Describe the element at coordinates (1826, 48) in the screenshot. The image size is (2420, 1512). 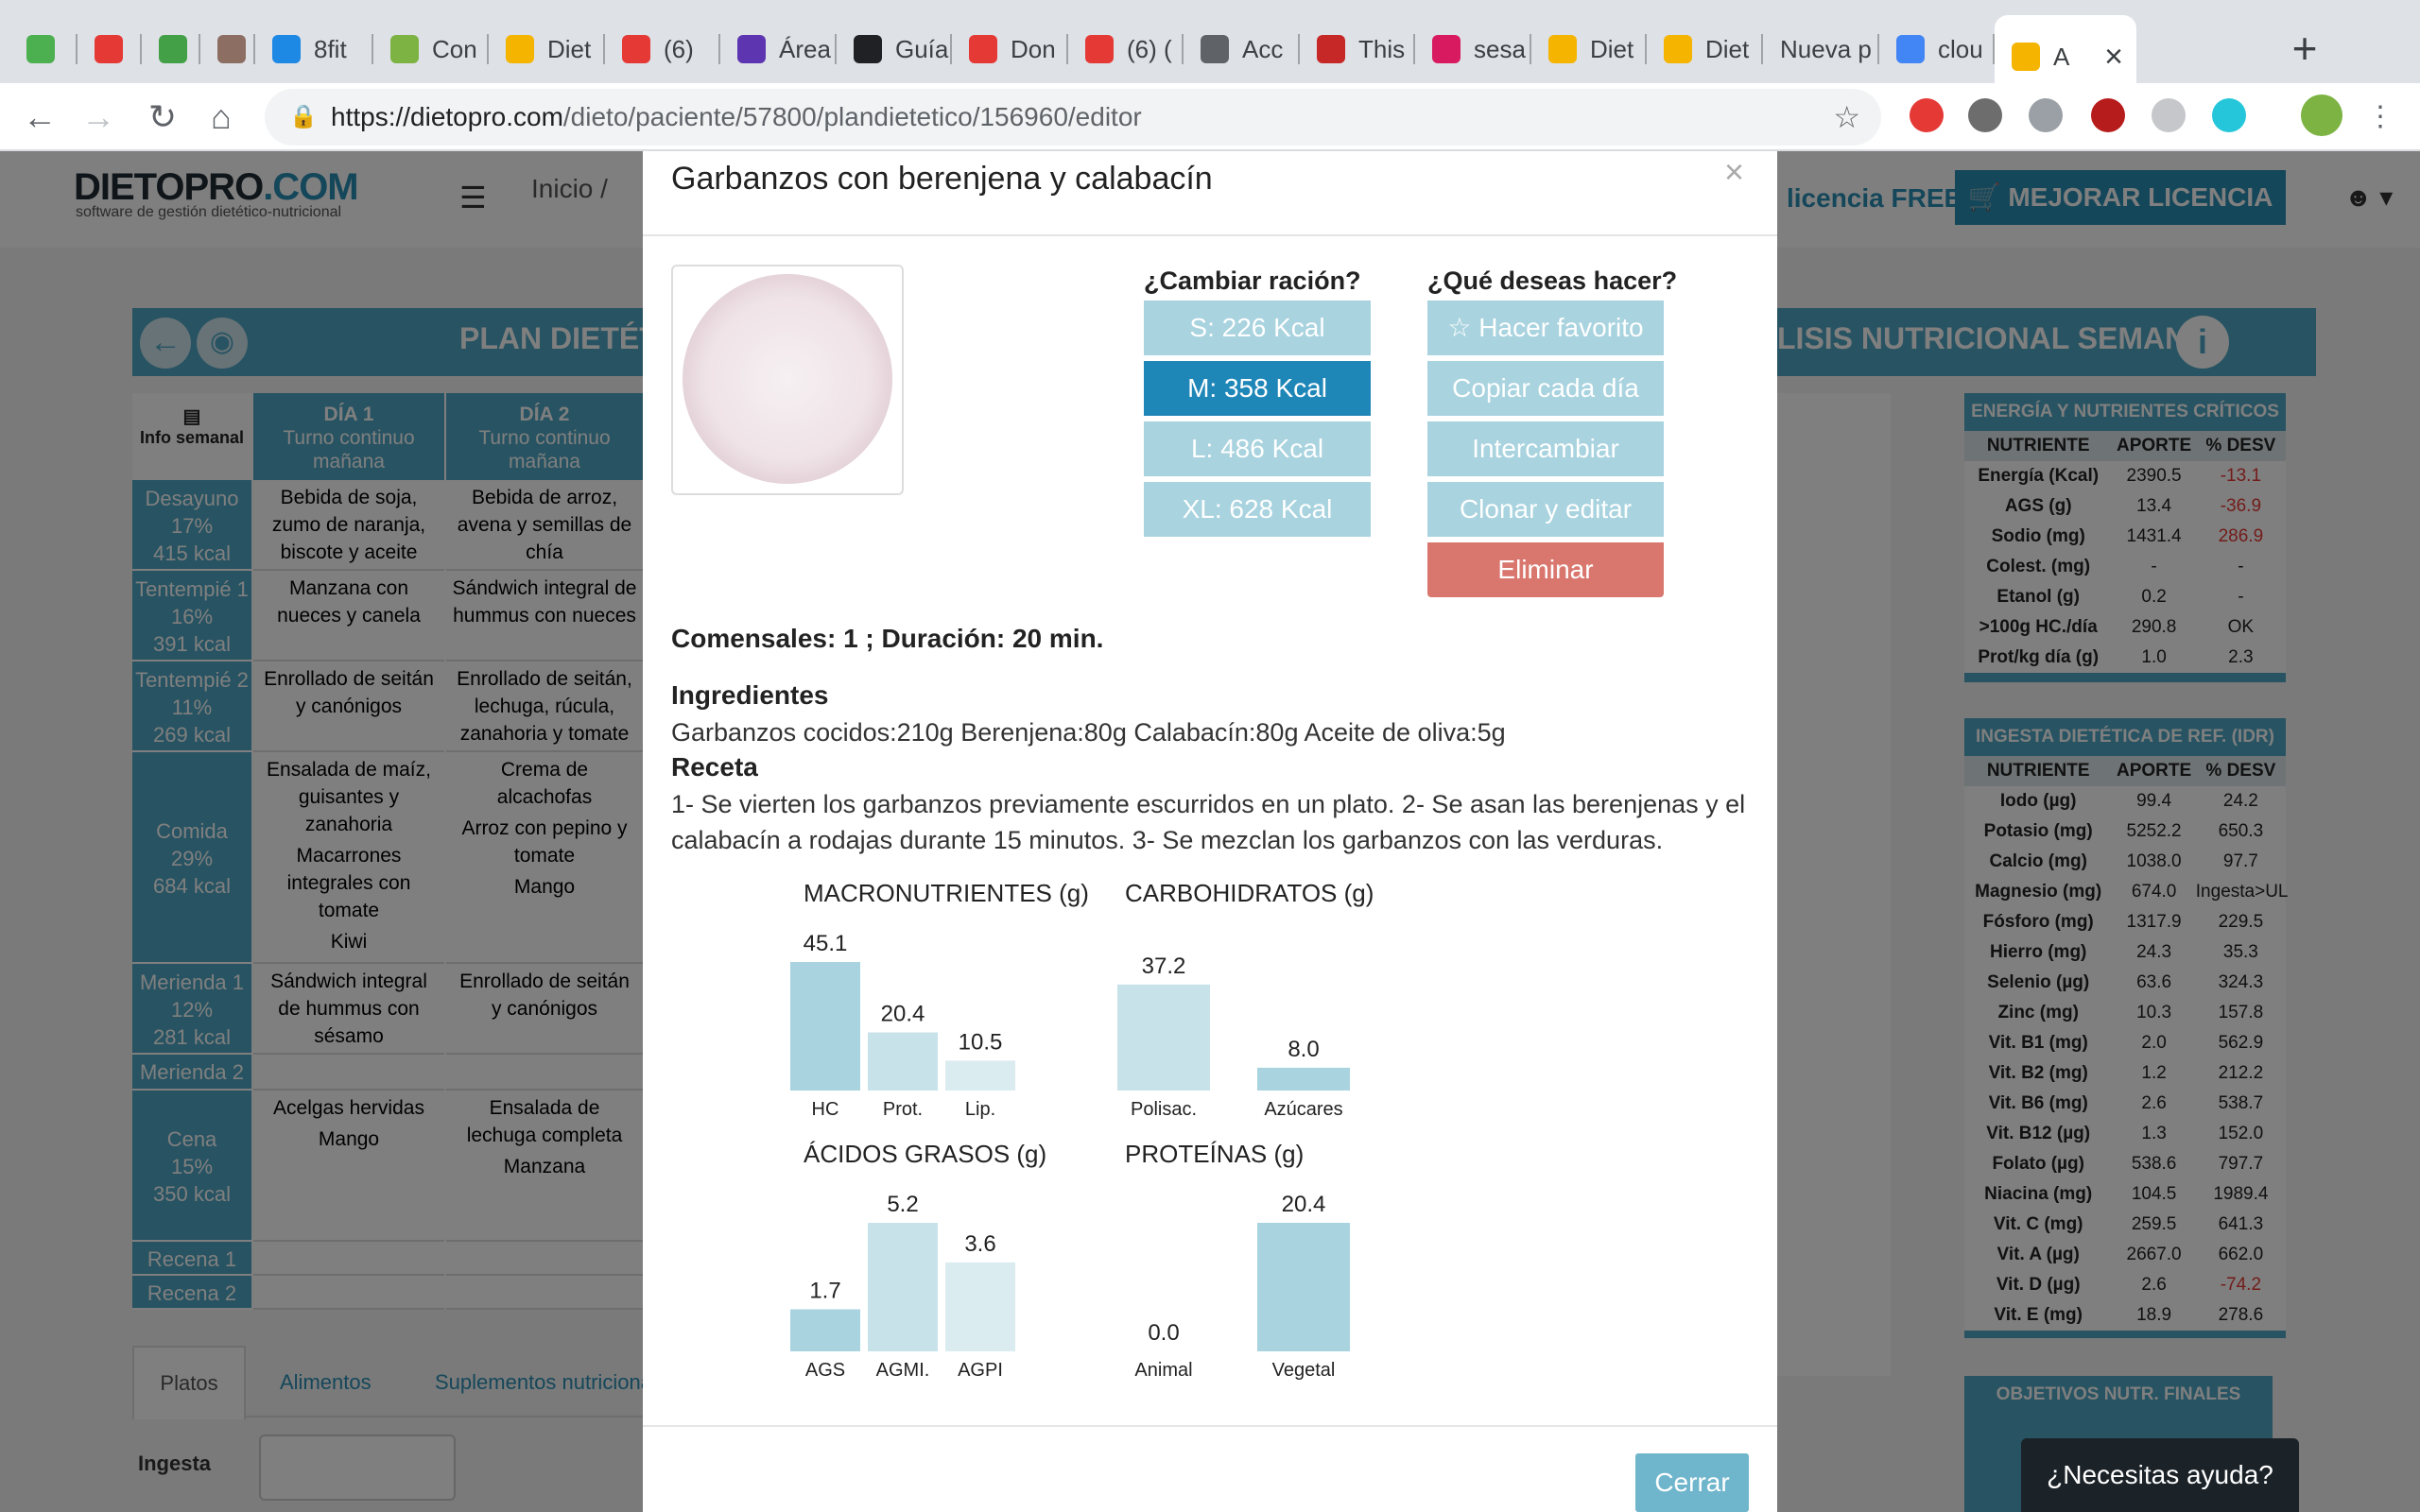
I see `tab-title: Nueva p` at that location.